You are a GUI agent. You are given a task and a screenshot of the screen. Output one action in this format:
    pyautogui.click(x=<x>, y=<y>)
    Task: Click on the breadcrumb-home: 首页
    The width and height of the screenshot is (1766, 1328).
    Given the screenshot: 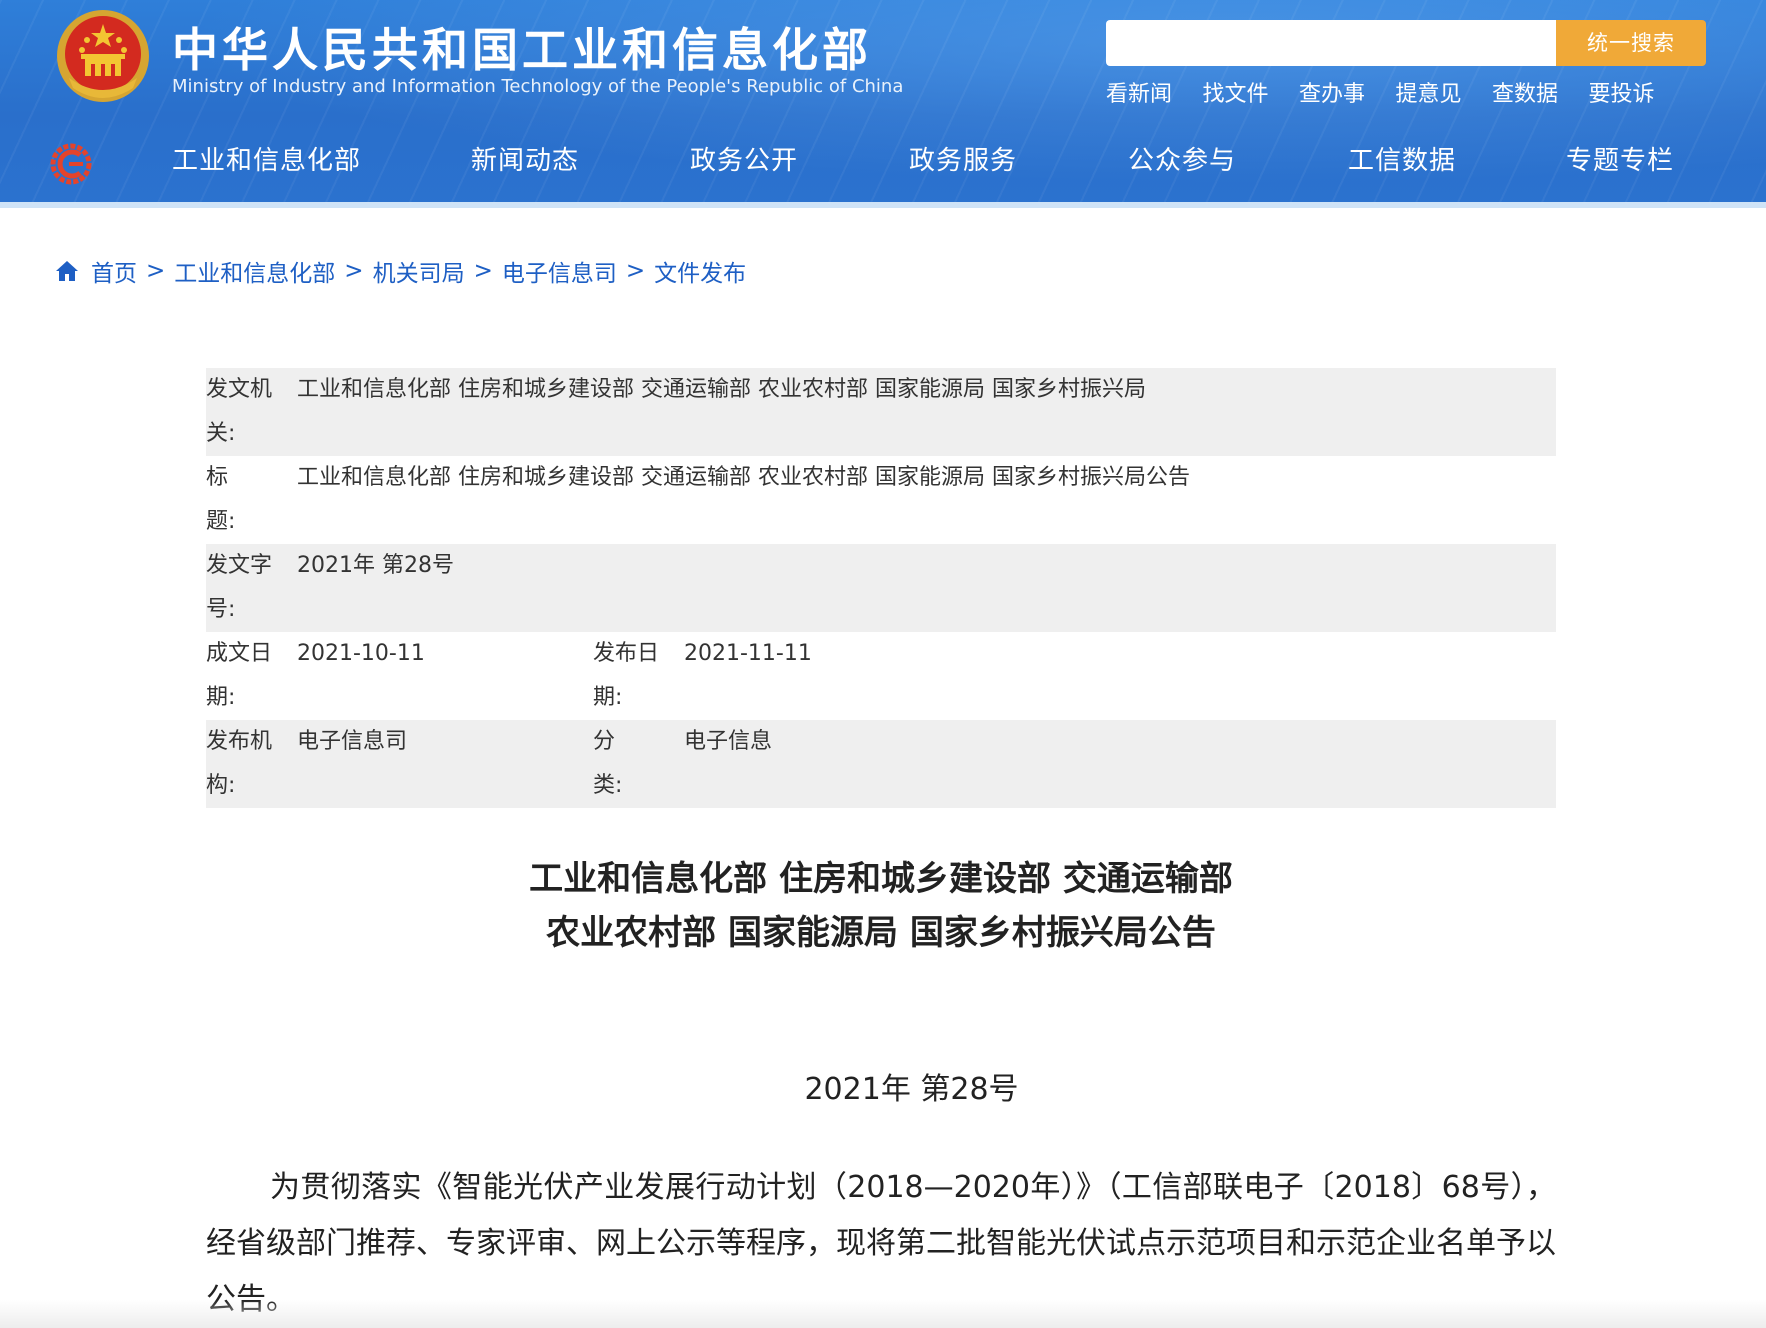 What is the action you would take?
    pyautogui.click(x=114, y=271)
    